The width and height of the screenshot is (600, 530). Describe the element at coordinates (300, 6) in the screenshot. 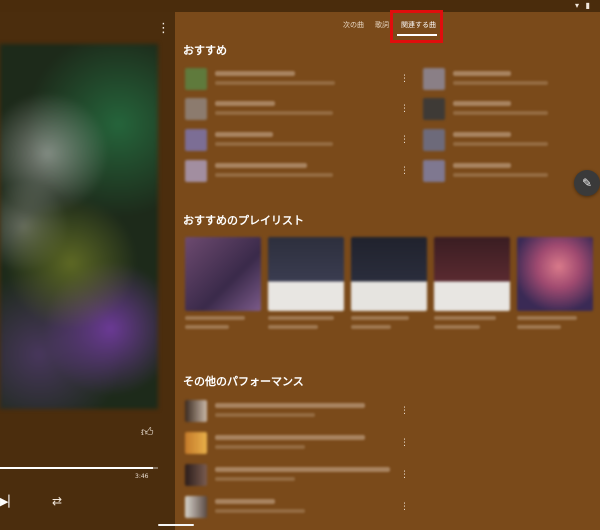

I see `status-bar: ▾ ▮` at that location.